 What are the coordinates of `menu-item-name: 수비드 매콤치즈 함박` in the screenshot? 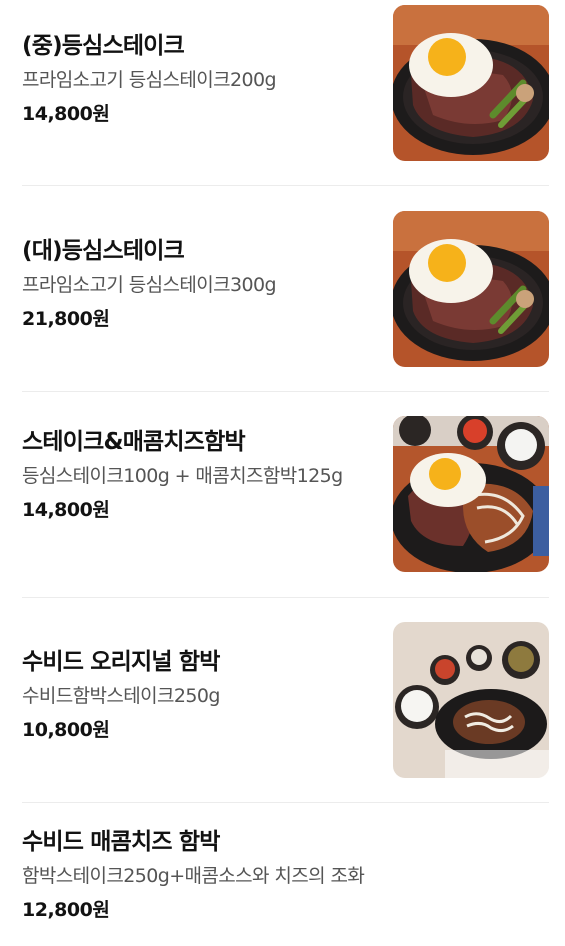 It's located at (121, 842).